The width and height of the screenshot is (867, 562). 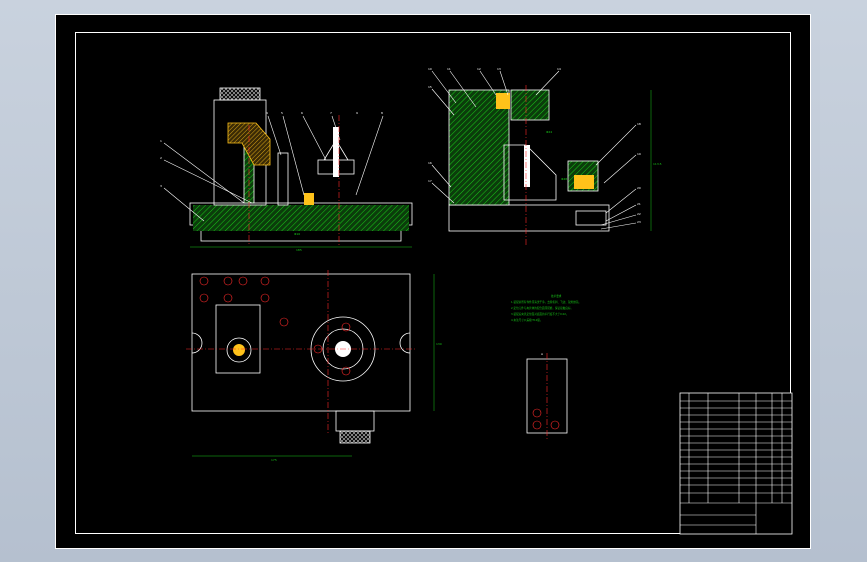 What do you see at coordinates (282, 113) in the screenshot?
I see `front-part-5: 5` at bounding box center [282, 113].